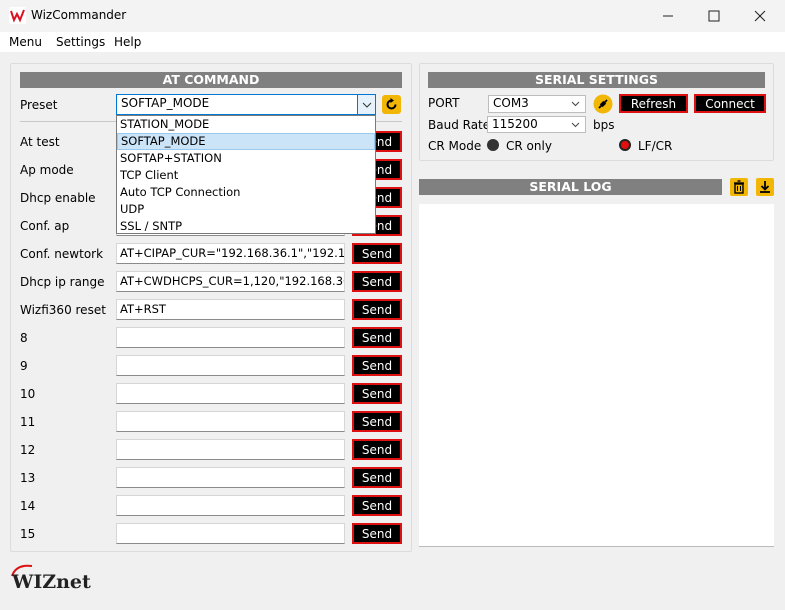 This screenshot has width=785, height=610. What do you see at coordinates (529, 146) in the screenshot?
I see `cr-only-label: CR only` at bounding box center [529, 146].